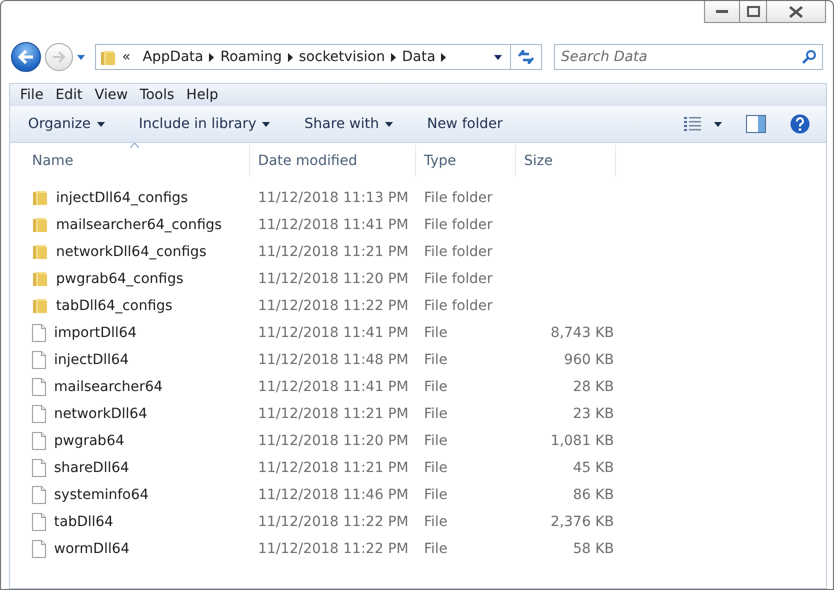 The width and height of the screenshot is (834, 590). What do you see at coordinates (588, 360) in the screenshot?
I see `size-cell-text: 960 KB` at bounding box center [588, 360].